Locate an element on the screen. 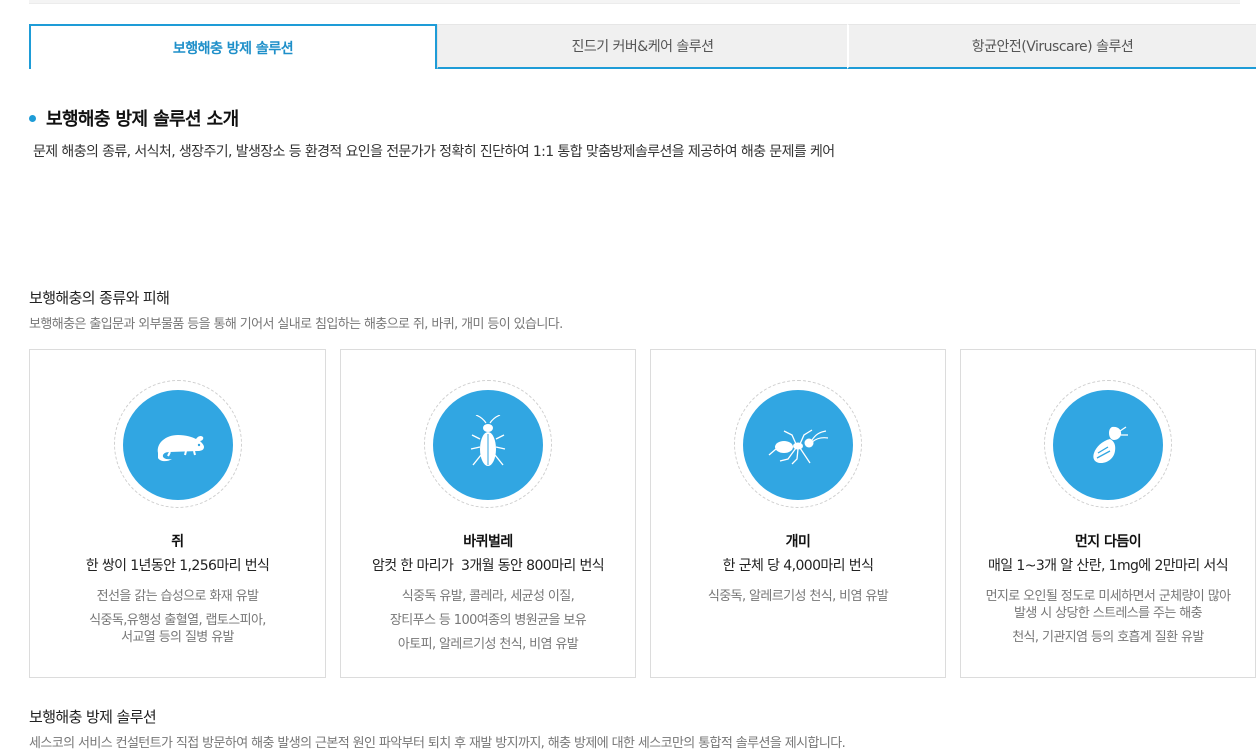 The height and width of the screenshot is (756, 1256). harm-item: 식중독 유발, 콜레라, 세균성 이질, is located at coordinates (488, 596).